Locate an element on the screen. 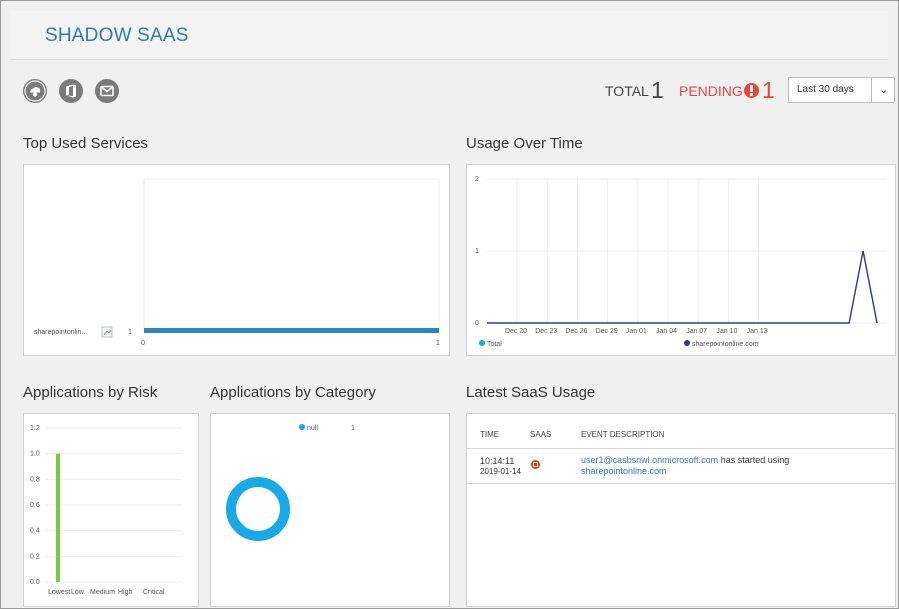 The image size is (899, 609). category-legend-label: null is located at coordinates (312, 428).